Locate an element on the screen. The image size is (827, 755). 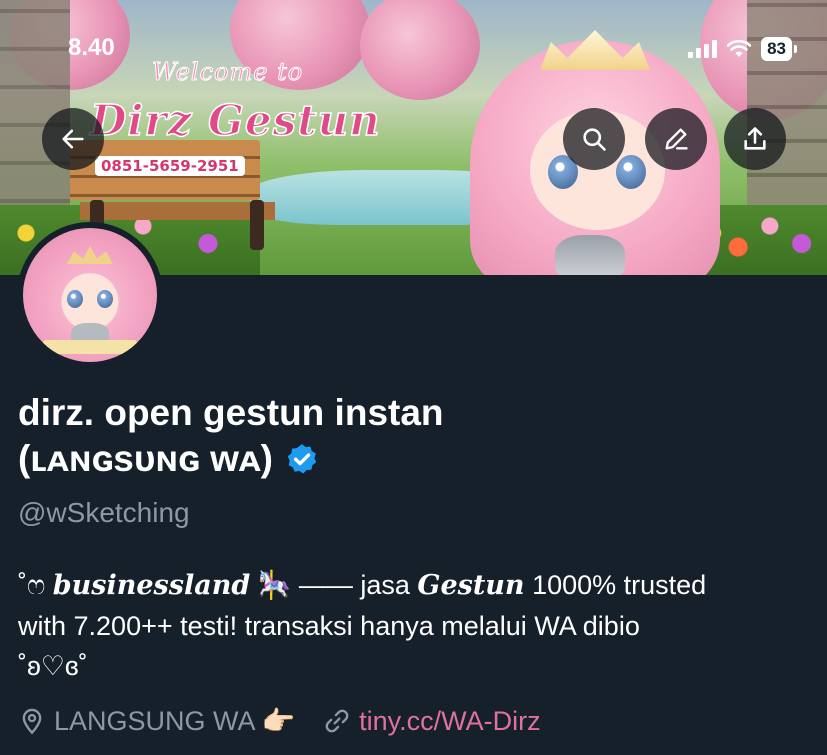
search-icon is located at coordinates (594, 139).